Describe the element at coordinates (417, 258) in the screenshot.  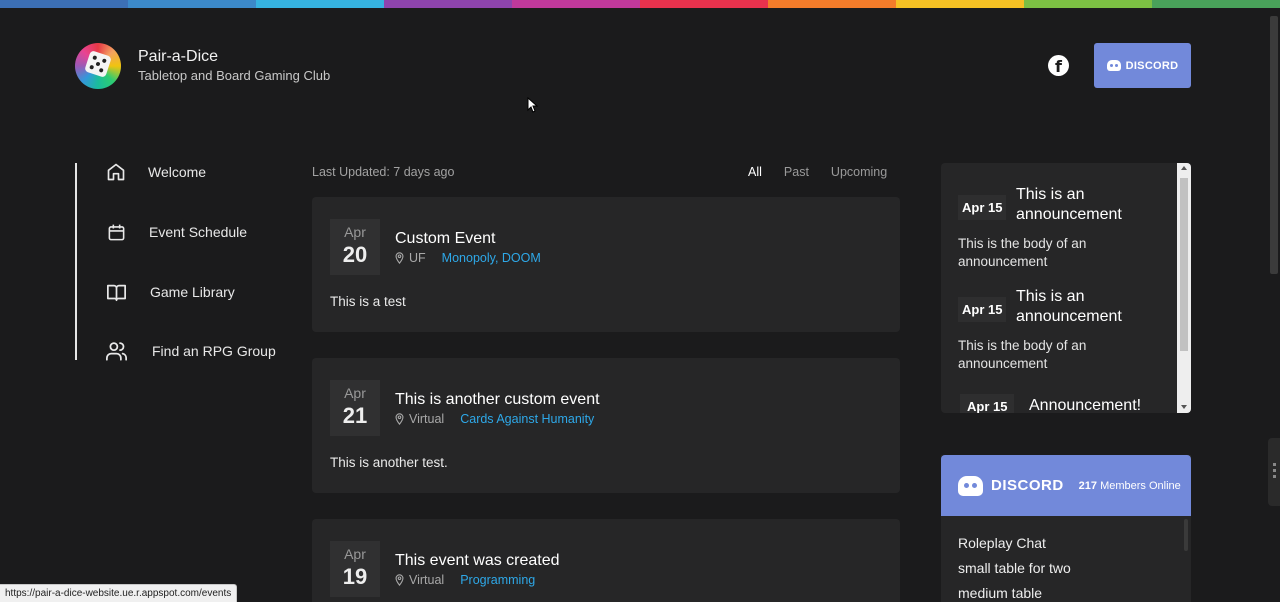
I see `event-location: UF` at that location.